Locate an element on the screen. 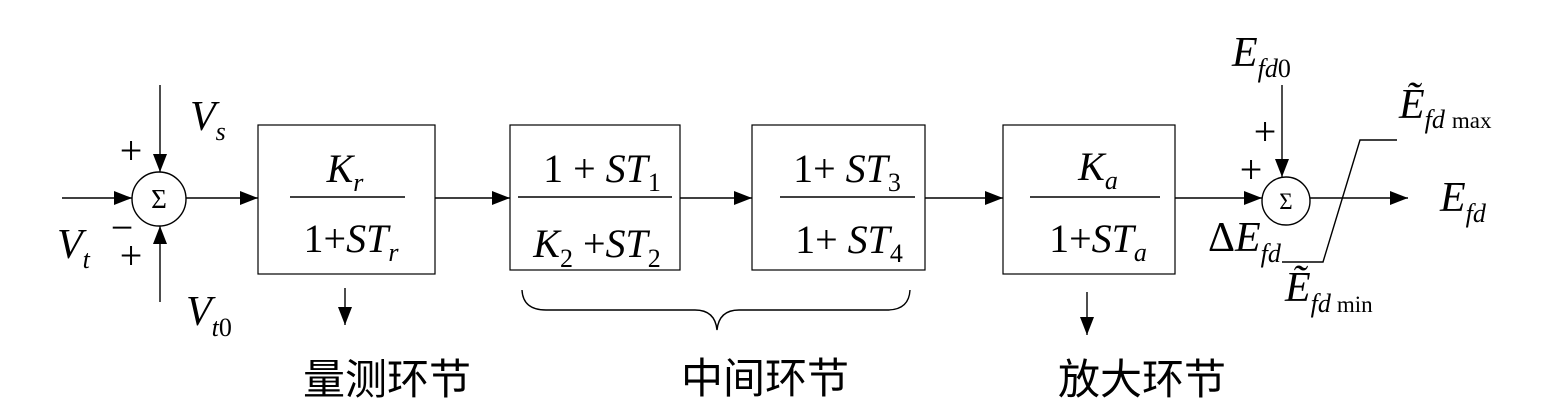 The height and width of the screenshot is (406, 1555). lead-lag-1-denominator-gain-subscript: 2 is located at coordinates (566, 258).